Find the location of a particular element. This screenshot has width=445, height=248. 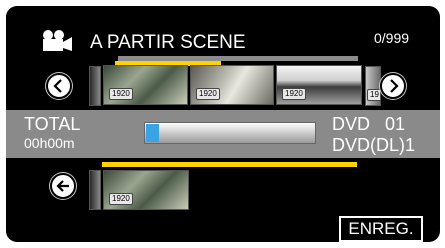

scene-counter: 0/999 is located at coordinates (392, 38).